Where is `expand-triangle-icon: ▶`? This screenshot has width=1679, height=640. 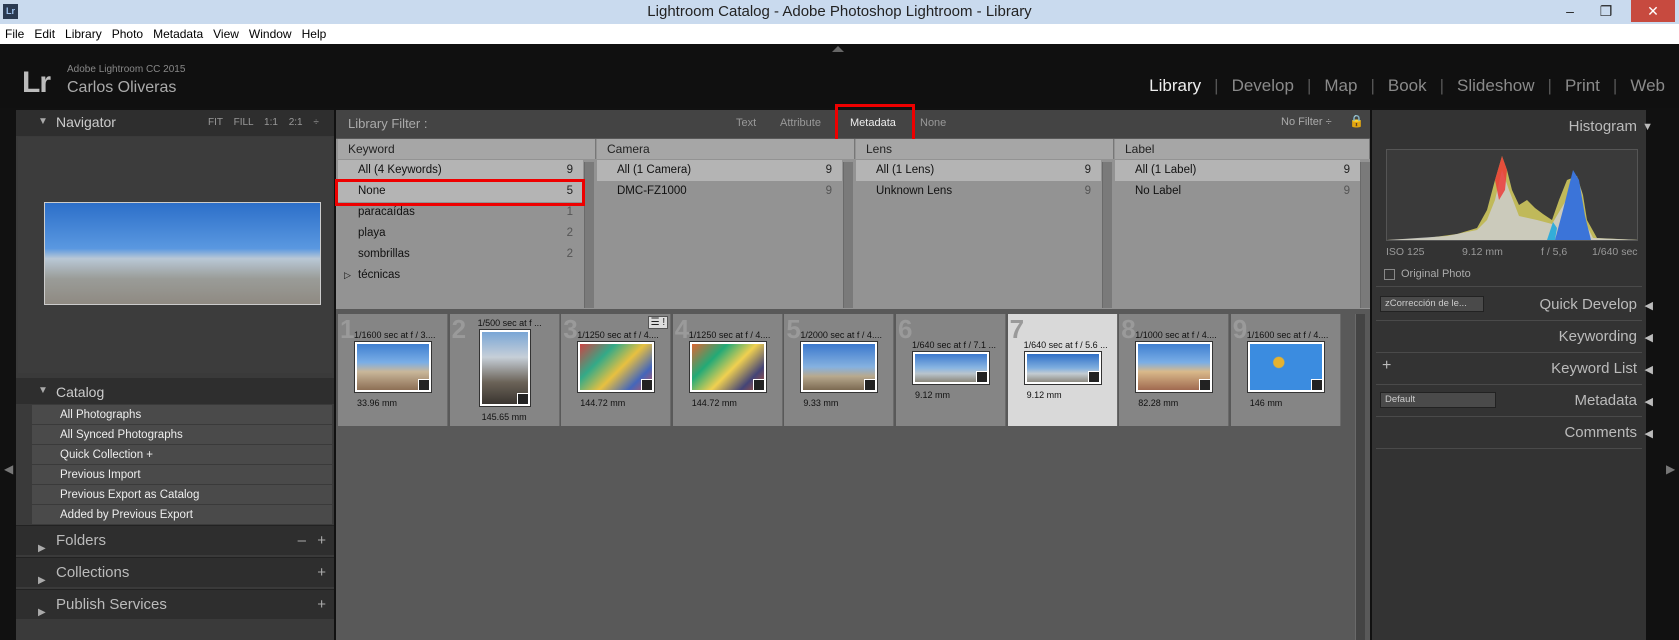 expand-triangle-icon: ▶ is located at coordinates (42, 613).